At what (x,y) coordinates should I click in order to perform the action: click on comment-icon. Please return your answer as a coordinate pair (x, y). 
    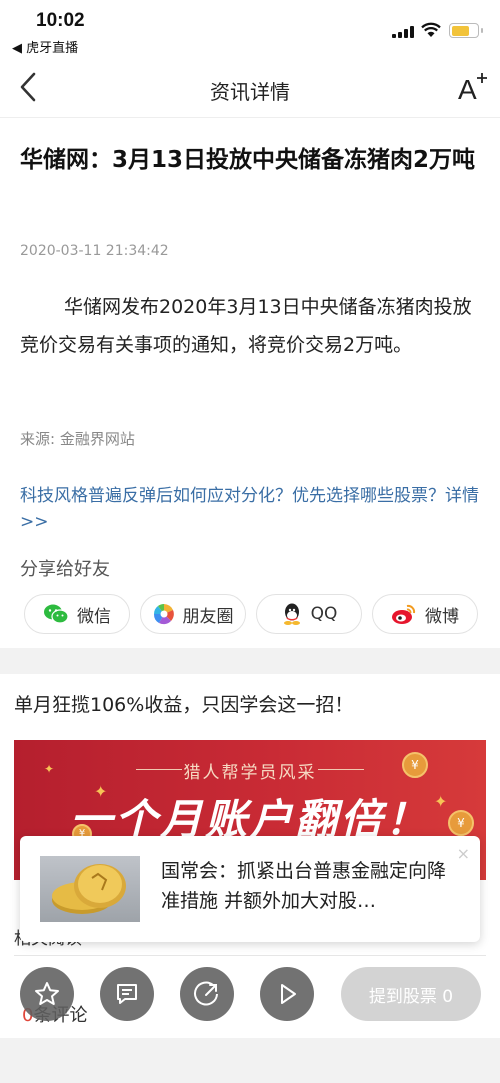
    Looking at the image, I should click on (127, 994).